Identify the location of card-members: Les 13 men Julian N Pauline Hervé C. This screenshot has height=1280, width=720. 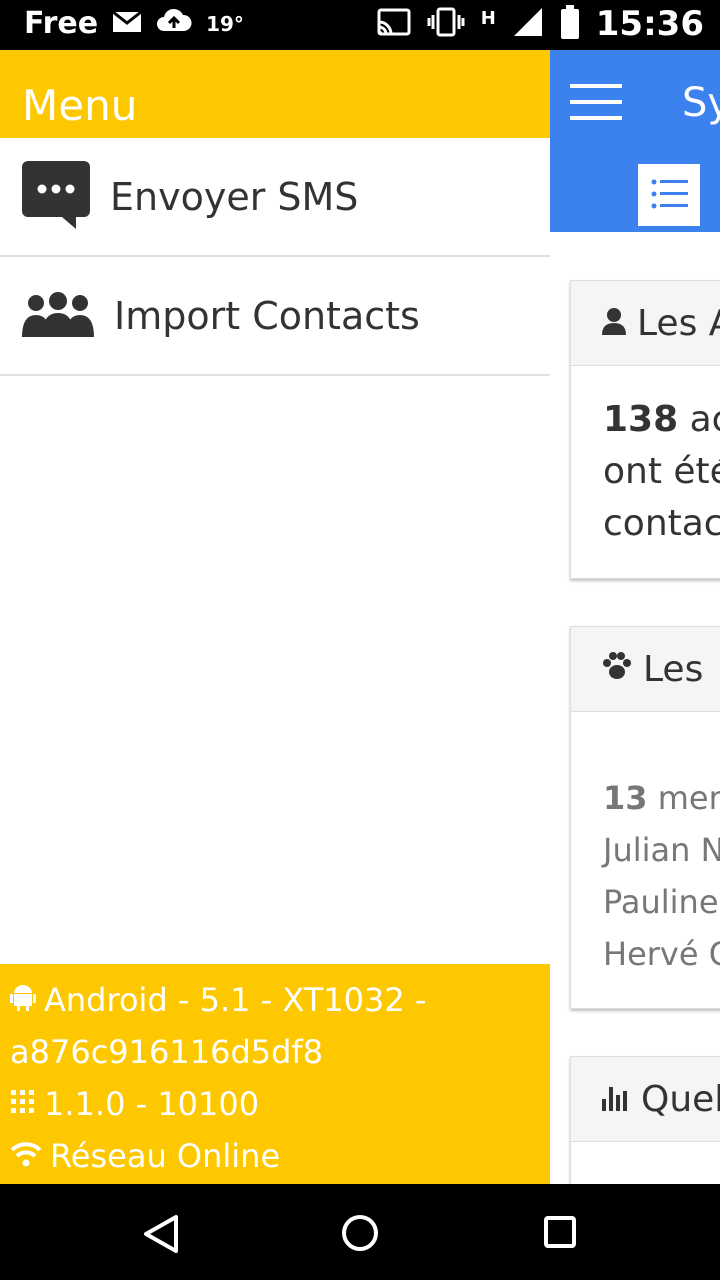
(645, 817).